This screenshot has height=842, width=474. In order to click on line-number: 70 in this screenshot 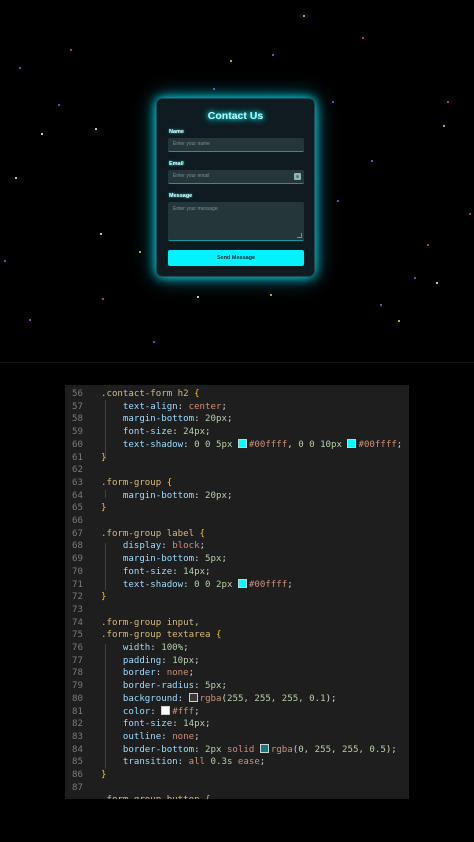, I will do `click(77, 571)`.